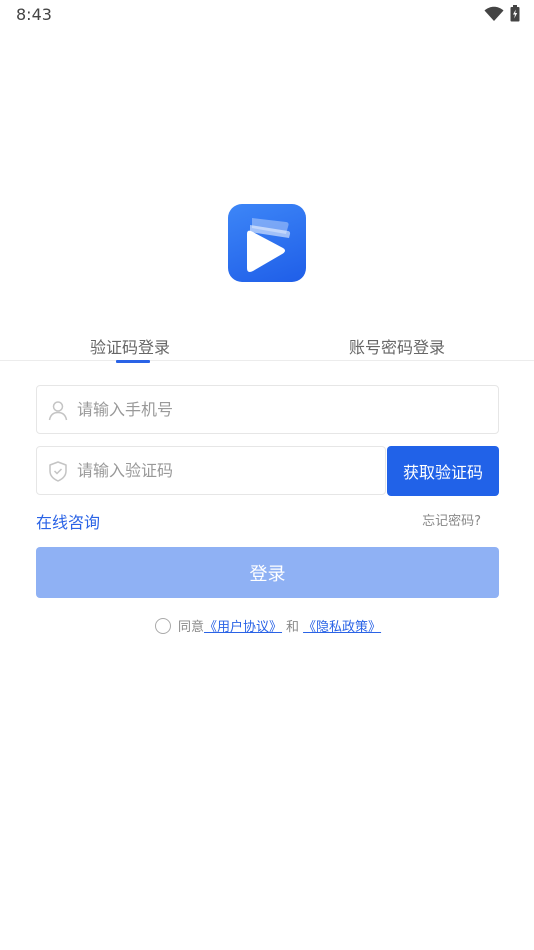 The width and height of the screenshot is (534, 950). I want to click on forgot-password-link: 忘记密码?, so click(451, 519).